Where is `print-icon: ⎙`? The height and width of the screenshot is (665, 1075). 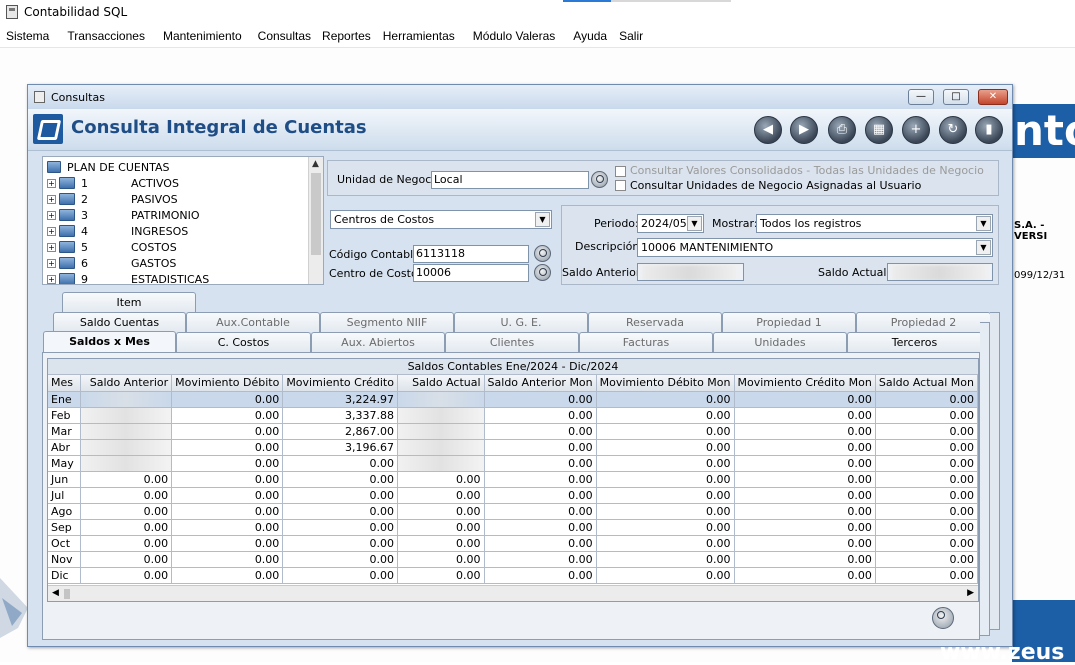 print-icon: ⎙ is located at coordinates (842, 130).